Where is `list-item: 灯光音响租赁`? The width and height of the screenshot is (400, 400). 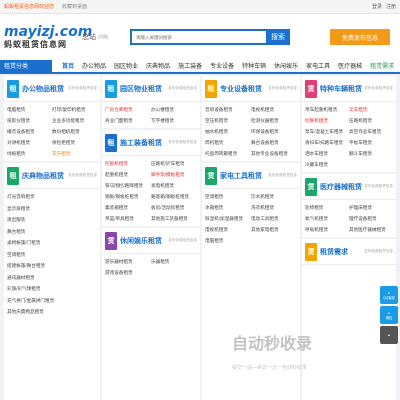
list-item: 灯光音响租赁 is located at coordinates (52, 197).